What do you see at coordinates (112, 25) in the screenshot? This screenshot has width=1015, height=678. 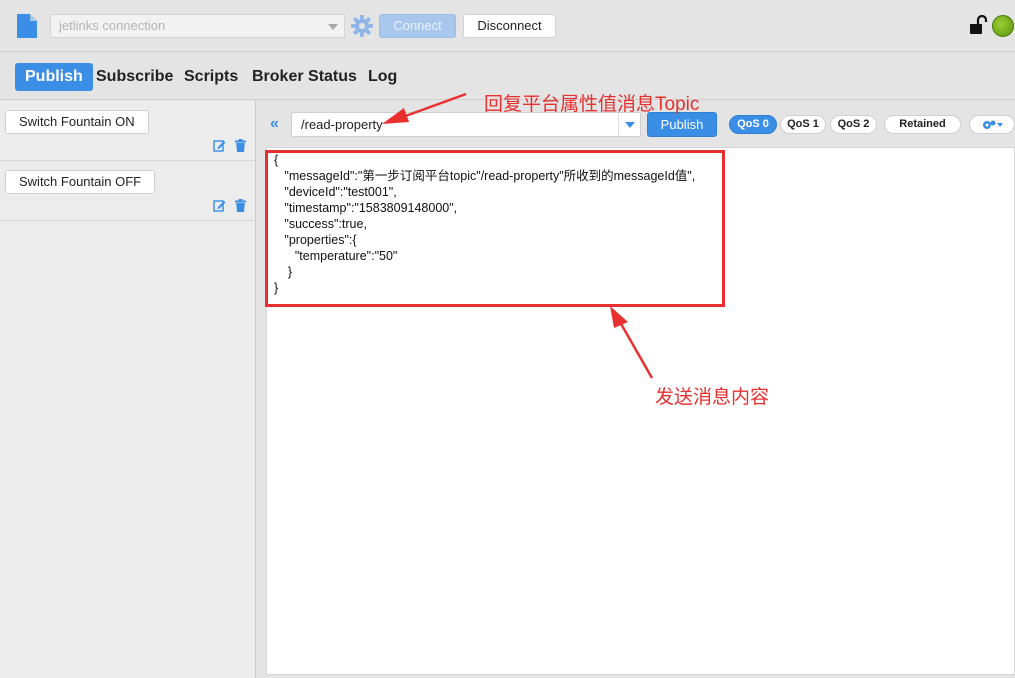 I see `connection-select-value: jetlinks connection` at bounding box center [112, 25].